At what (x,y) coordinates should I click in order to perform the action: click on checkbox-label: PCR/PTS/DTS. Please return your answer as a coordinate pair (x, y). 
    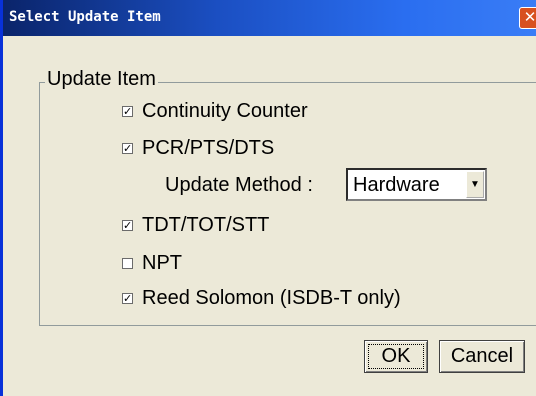
    Looking at the image, I should click on (208, 148).